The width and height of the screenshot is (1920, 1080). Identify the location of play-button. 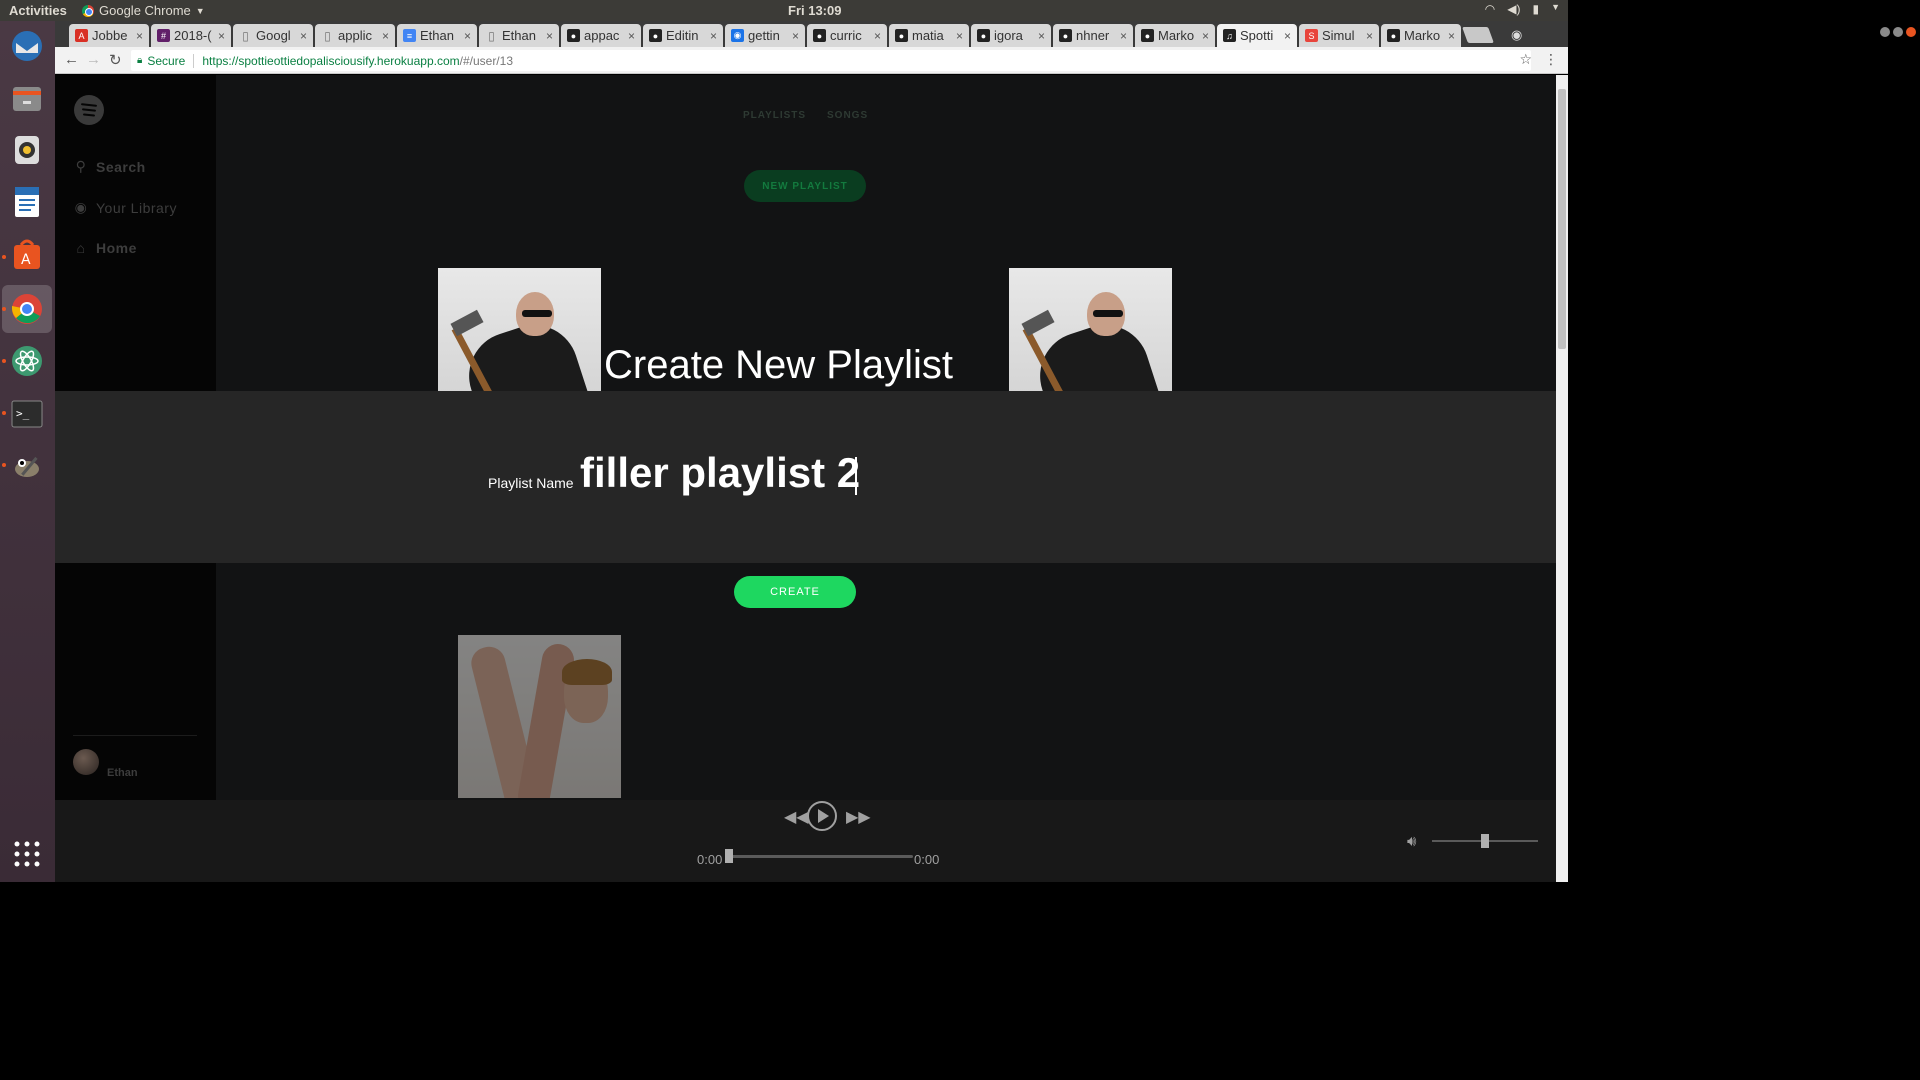
(822, 818).